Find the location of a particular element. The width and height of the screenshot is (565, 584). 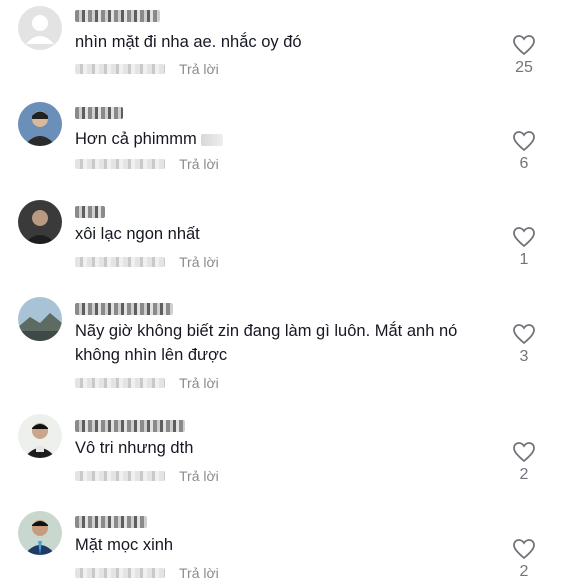

comment-text: Vô tri nhưng dth is located at coordinates (134, 448).